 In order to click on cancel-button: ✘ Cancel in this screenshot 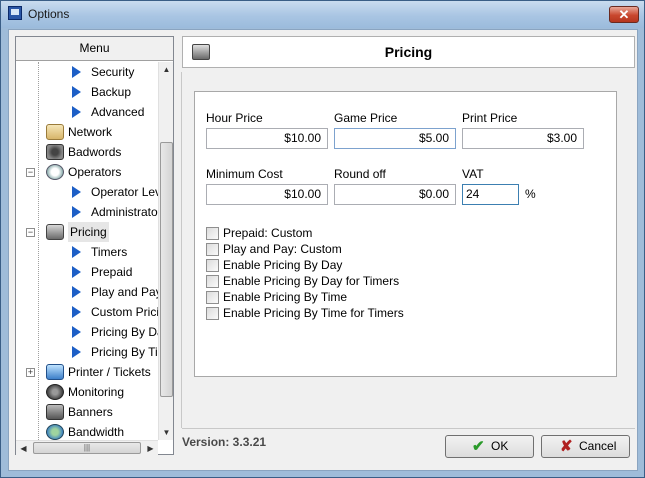, I will do `click(585, 446)`.